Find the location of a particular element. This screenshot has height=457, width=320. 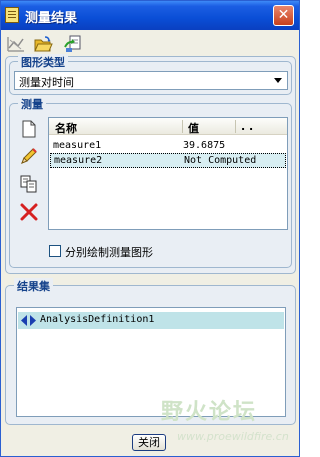

graph-type-label: 图形类型 is located at coordinates (43, 62).